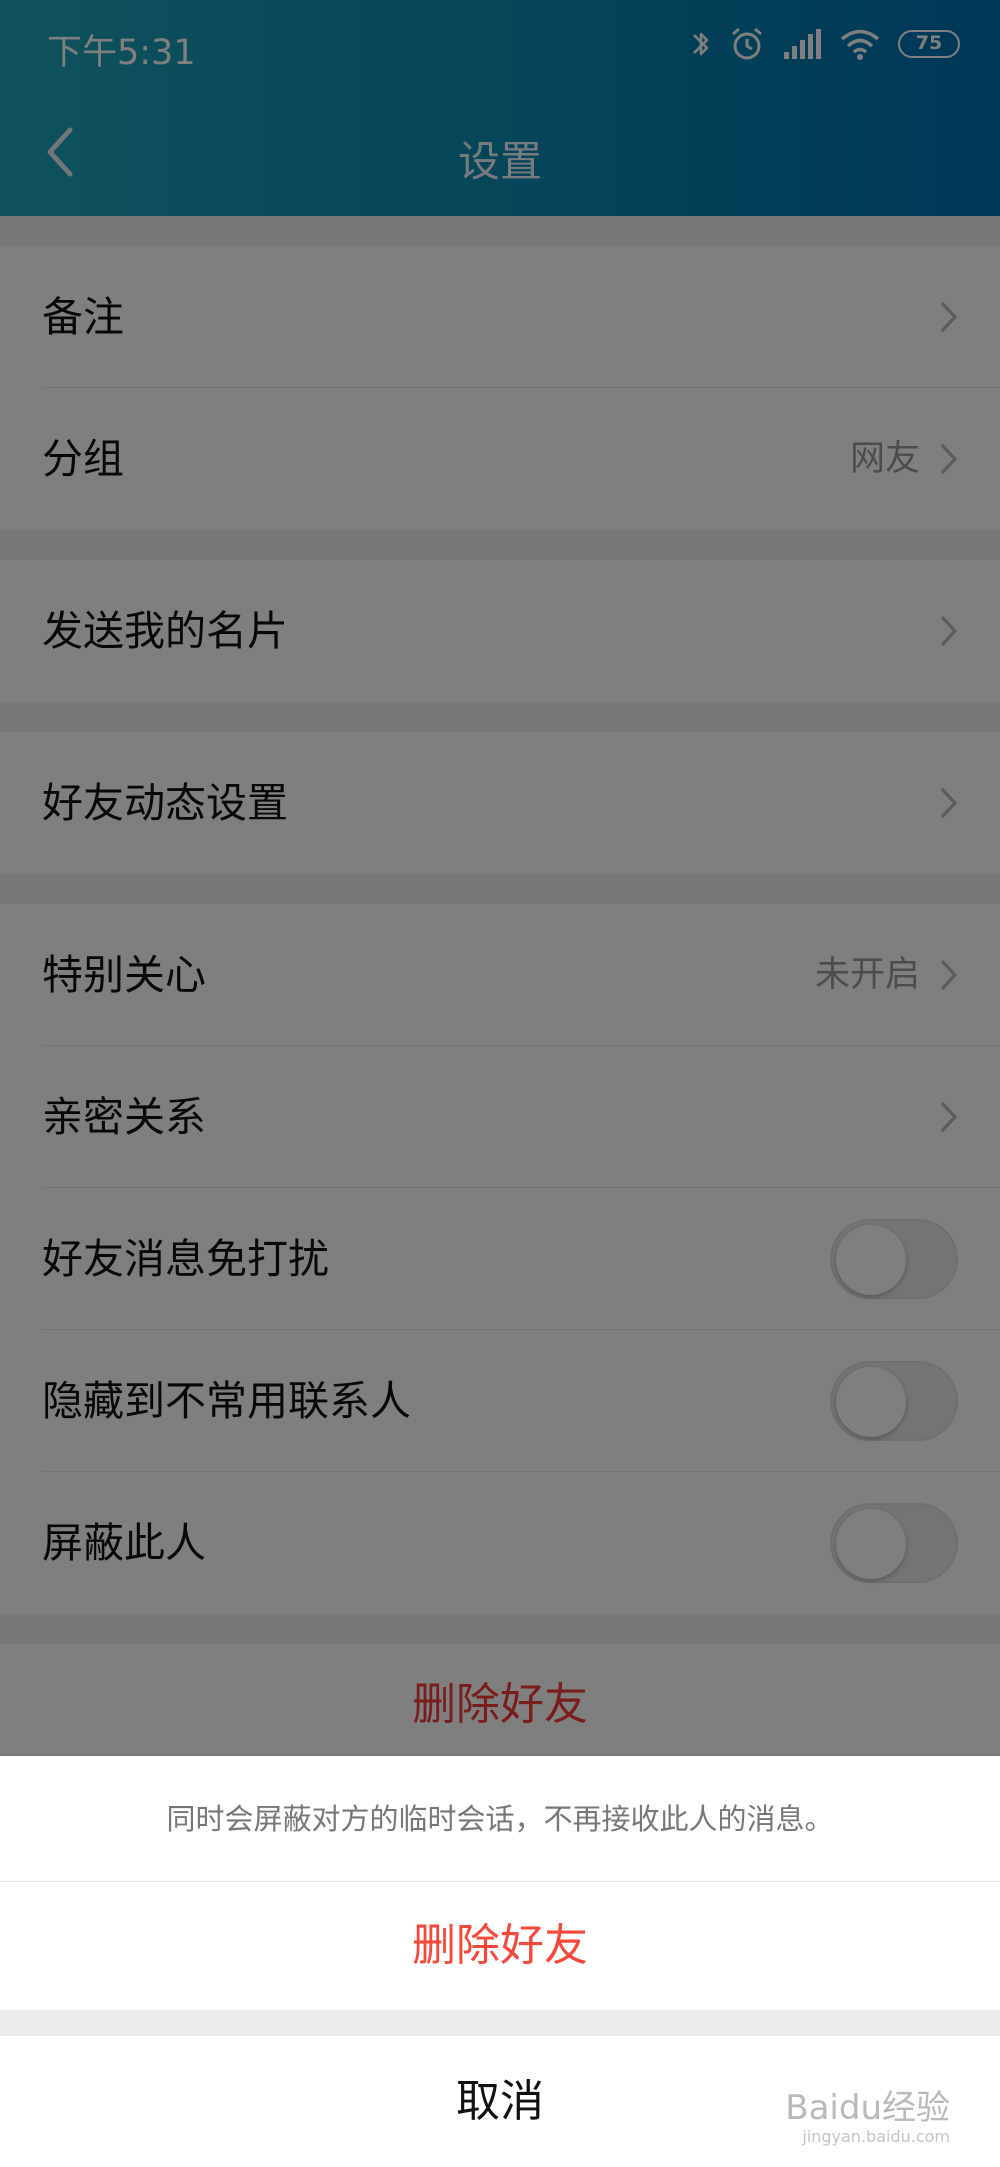  Describe the element at coordinates (876, 2136) in the screenshot. I see `watermark-site: jingyan.baidu.com` at that location.